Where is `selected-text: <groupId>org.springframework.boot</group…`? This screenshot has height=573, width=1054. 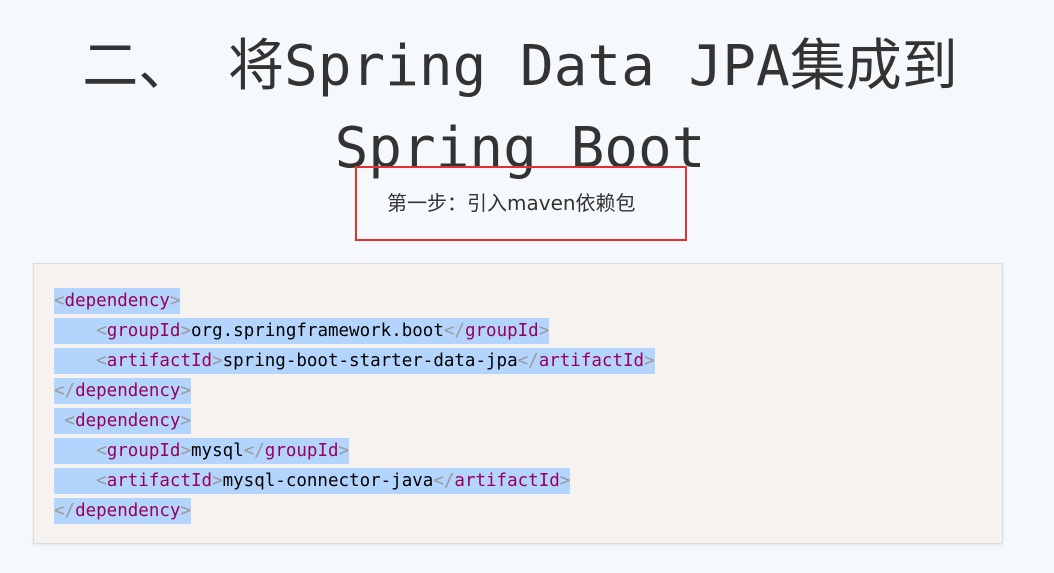
selected-text: <groupId>org.springframework.boot</group… is located at coordinates (302, 331).